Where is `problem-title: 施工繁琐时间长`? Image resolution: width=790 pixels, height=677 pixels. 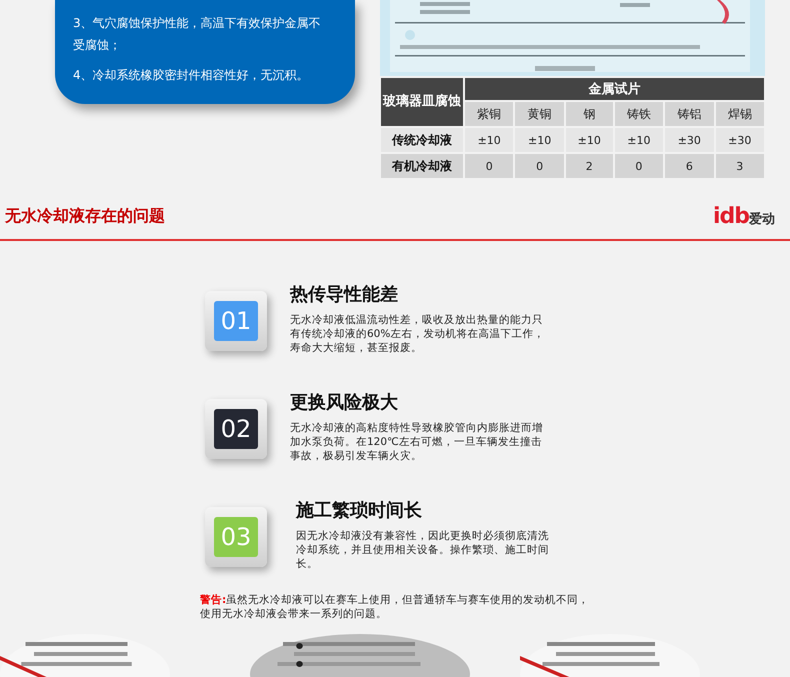 problem-title: 施工繁琐时间长 is located at coordinates (359, 511).